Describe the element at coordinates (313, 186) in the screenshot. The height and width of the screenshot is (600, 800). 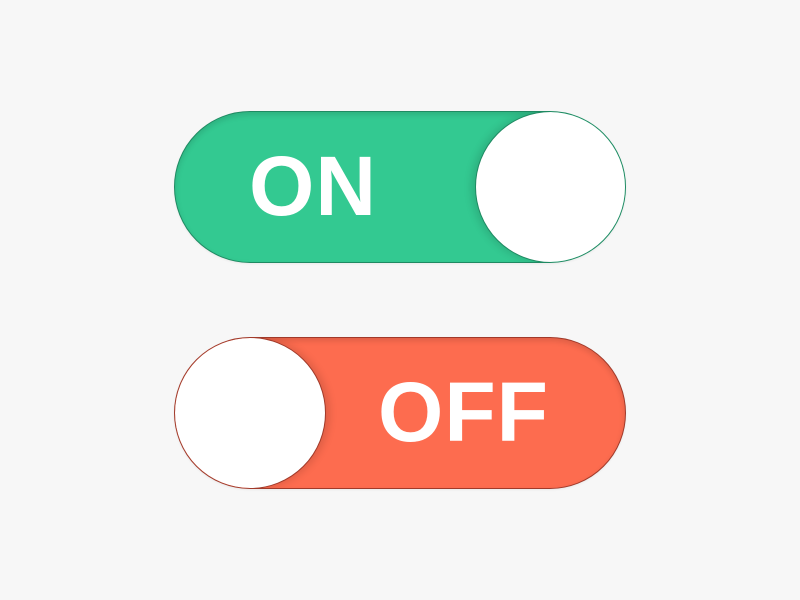
I see `on-toggle-label: ON` at that location.